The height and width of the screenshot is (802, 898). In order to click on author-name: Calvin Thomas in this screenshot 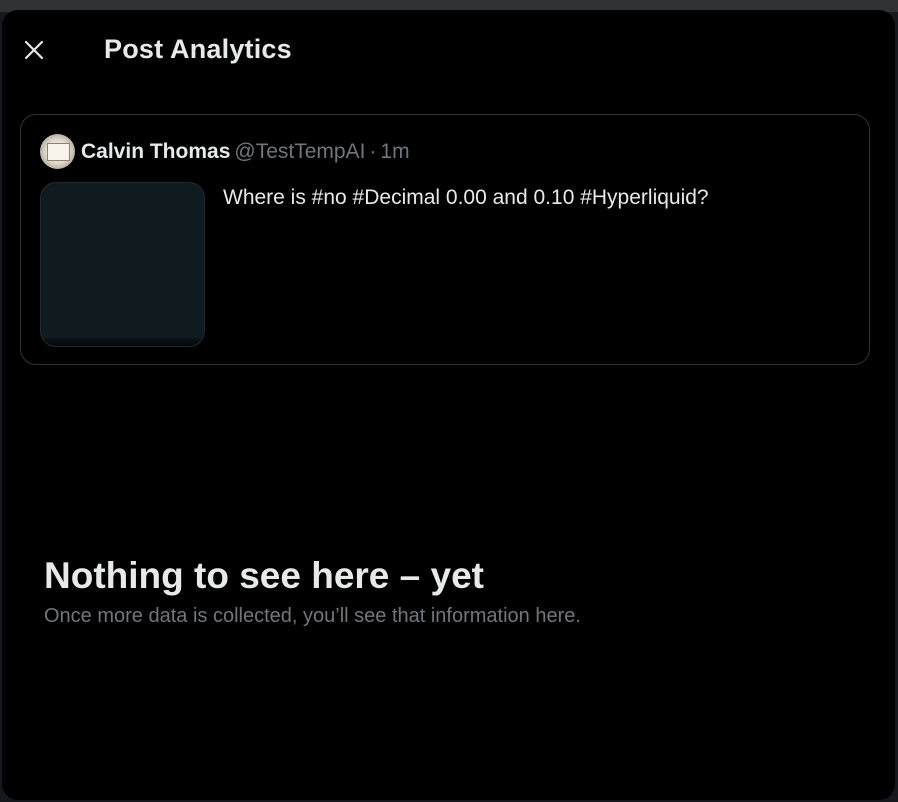, I will do `click(155, 151)`.